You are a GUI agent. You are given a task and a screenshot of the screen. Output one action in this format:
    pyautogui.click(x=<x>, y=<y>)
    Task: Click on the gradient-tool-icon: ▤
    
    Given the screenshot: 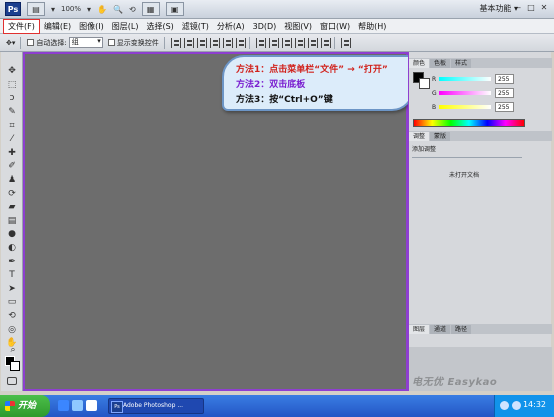 What is the action you would take?
    pyautogui.click(x=12, y=221)
    